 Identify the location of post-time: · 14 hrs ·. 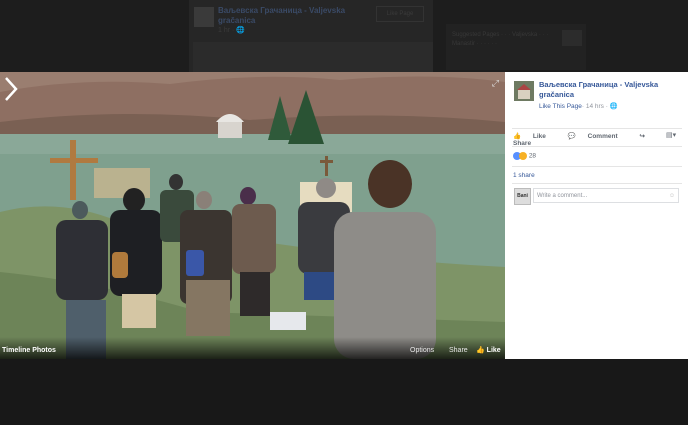
(595, 106).